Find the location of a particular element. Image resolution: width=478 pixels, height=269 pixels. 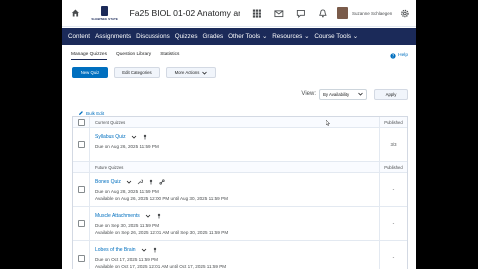

published-count: 3/3 is located at coordinates (393, 144).